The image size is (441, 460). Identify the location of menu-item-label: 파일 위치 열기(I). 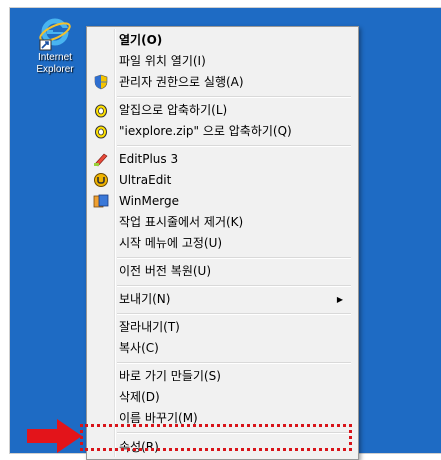
(162, 61).